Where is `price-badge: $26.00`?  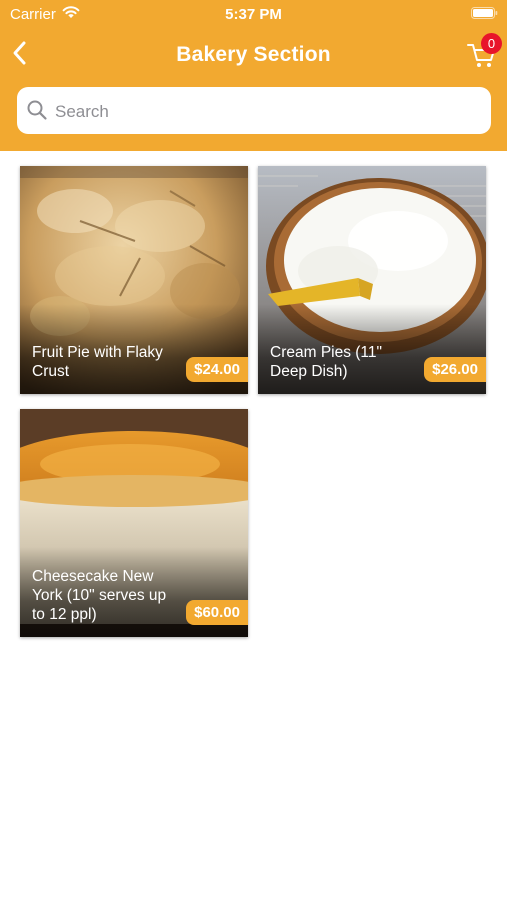 price-badge: $26.00 is located at coordinates (455, 369).